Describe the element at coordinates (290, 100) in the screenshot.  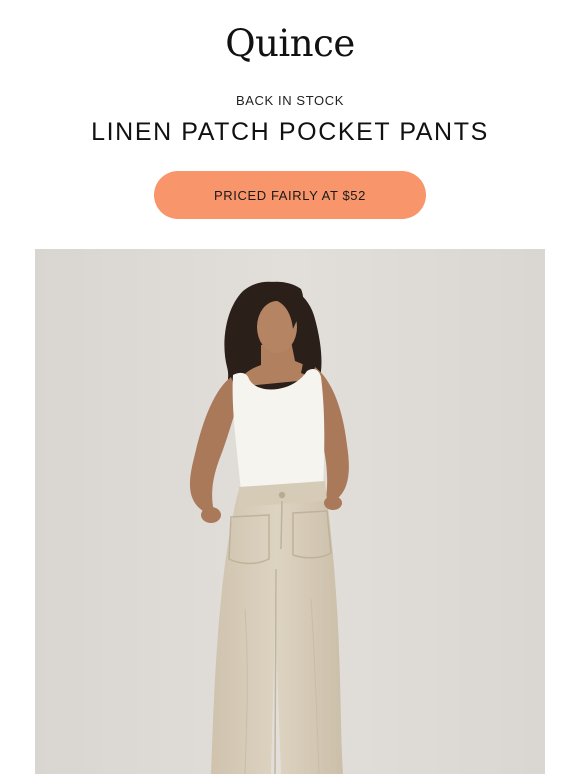
I see `eyebrow-text: BACK IN STOCK` at that location.